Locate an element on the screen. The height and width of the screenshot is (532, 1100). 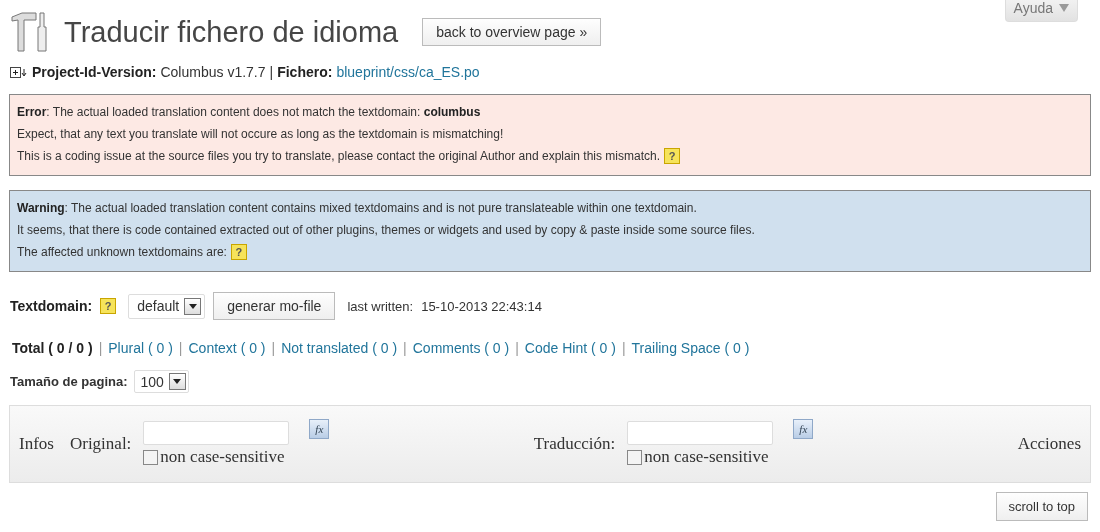
notice-text: Warning: The actual loaded translation content contains mixed textdomains and is not pure translateable within one textdomain. is located at coordinates (357, 208).